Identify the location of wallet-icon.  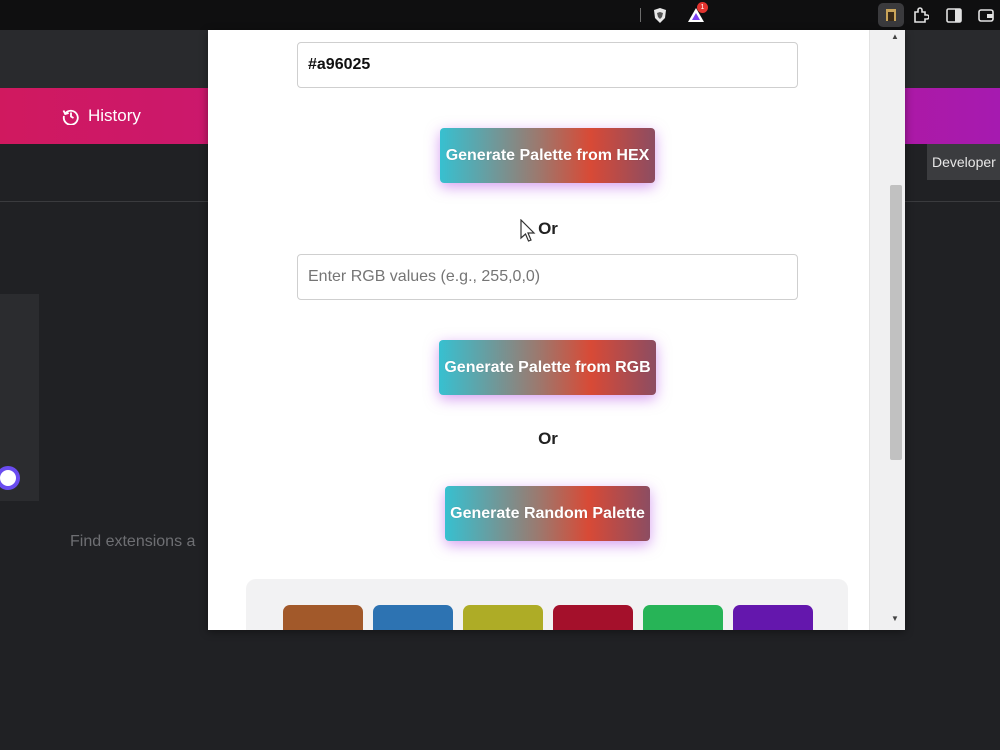
(986, 15).